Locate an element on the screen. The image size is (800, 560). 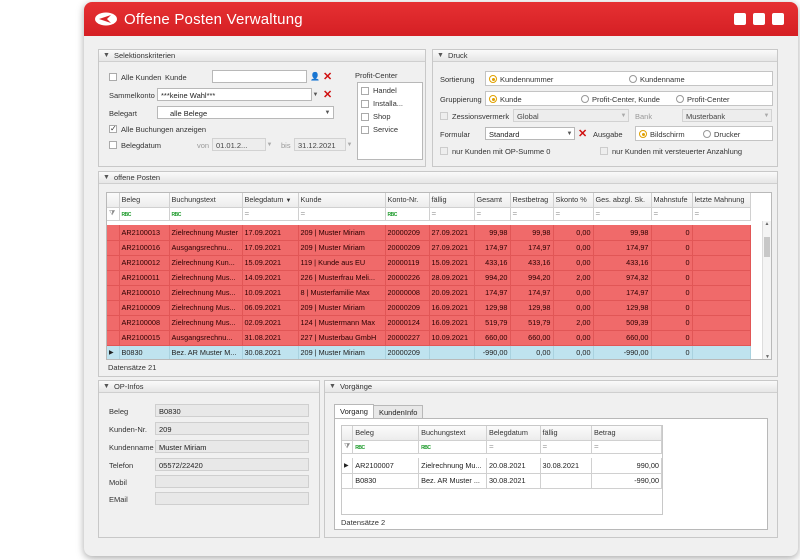
scroll-up-arrow-icon: ▲ is located at coordinates (767, 224).